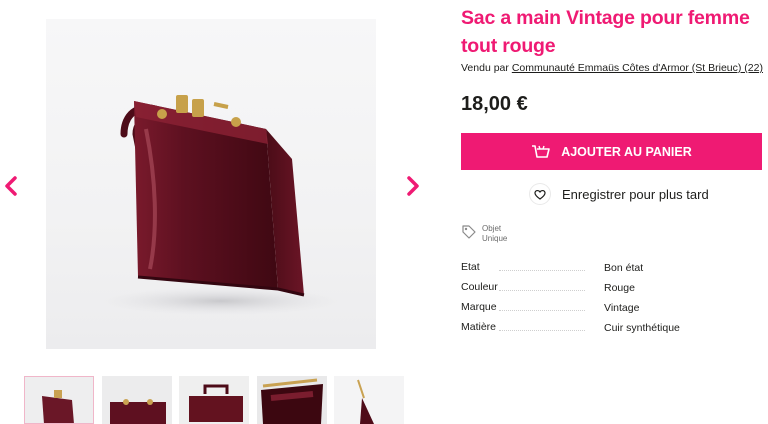 This screenshot has width=768, height=424. I want to click on spec-row-etat: Etat Bon état, so click(611, 271).